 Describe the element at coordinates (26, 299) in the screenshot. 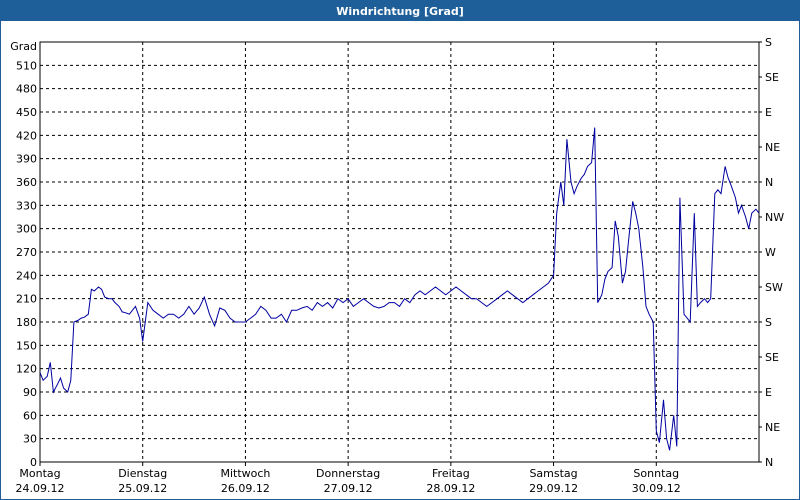

I see `y-tick-label: 210` at that location.